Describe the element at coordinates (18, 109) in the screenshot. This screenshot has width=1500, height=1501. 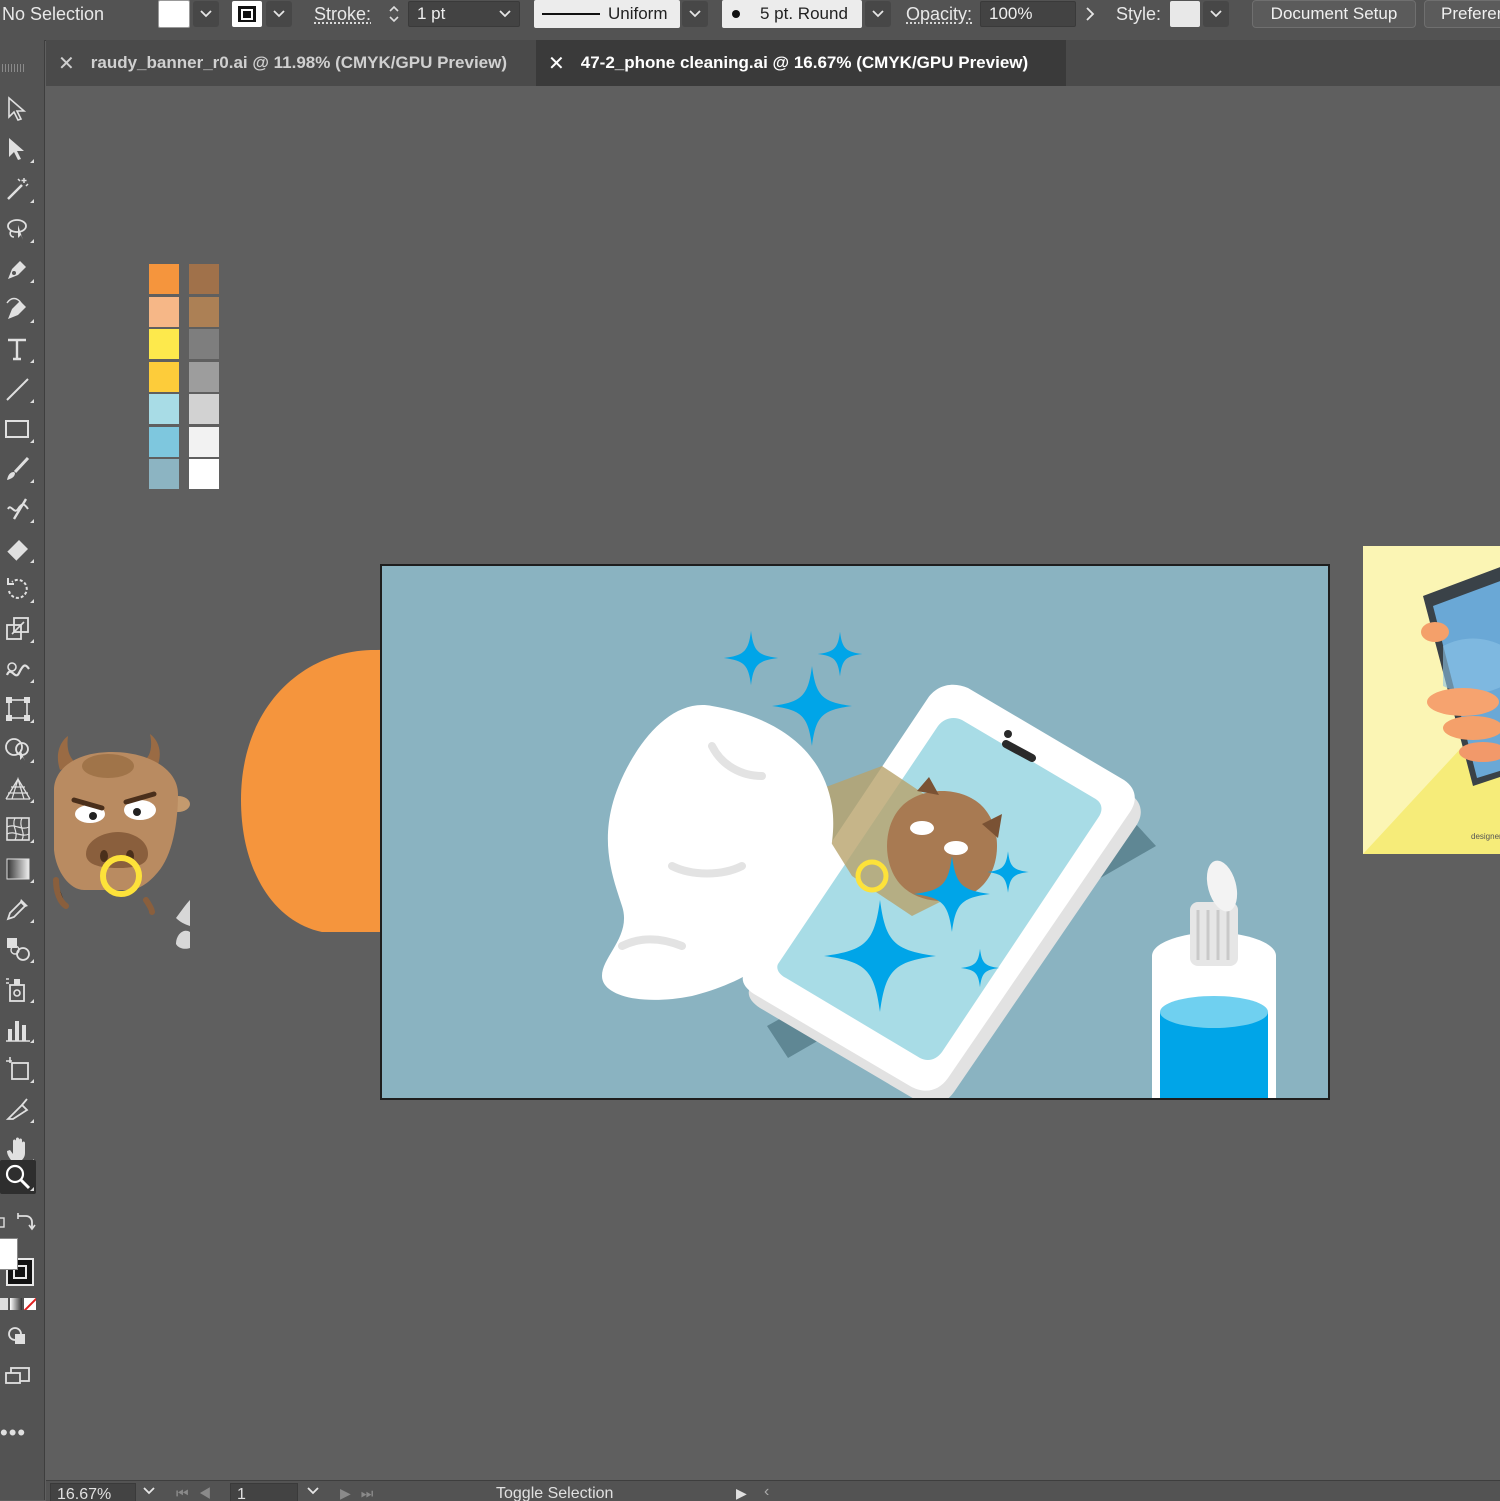
I see `selection-tool-icon` at that location.